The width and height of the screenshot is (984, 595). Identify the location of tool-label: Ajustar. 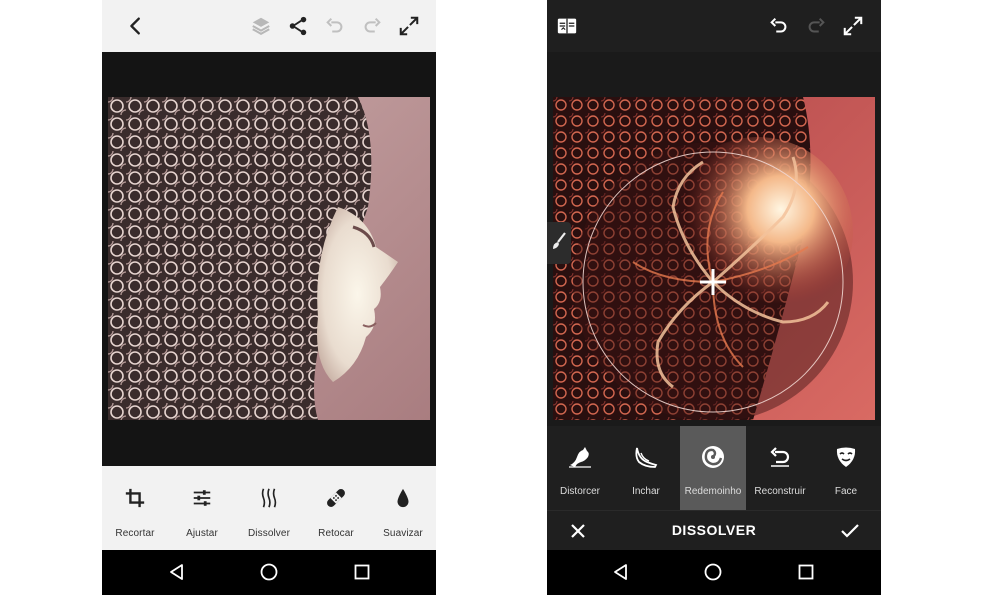
(202, 533).